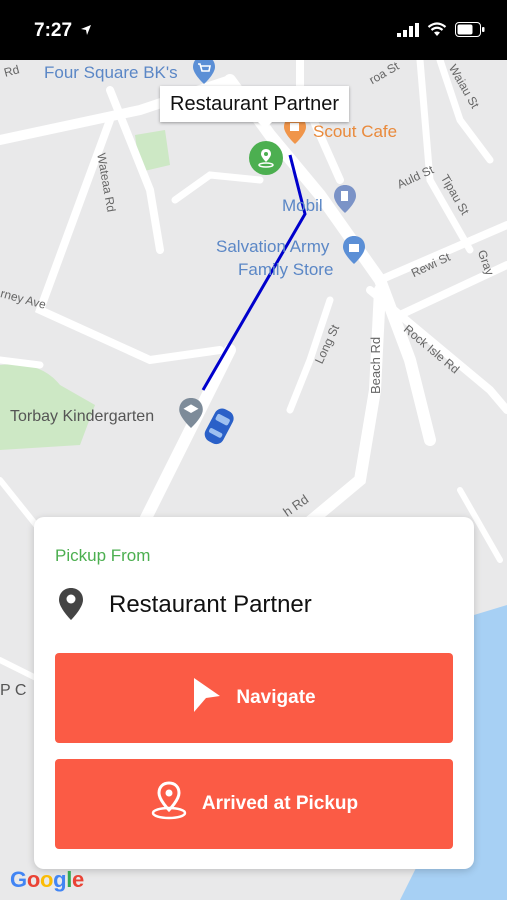  I want to click on gas-station-icon, so click(345, 201).